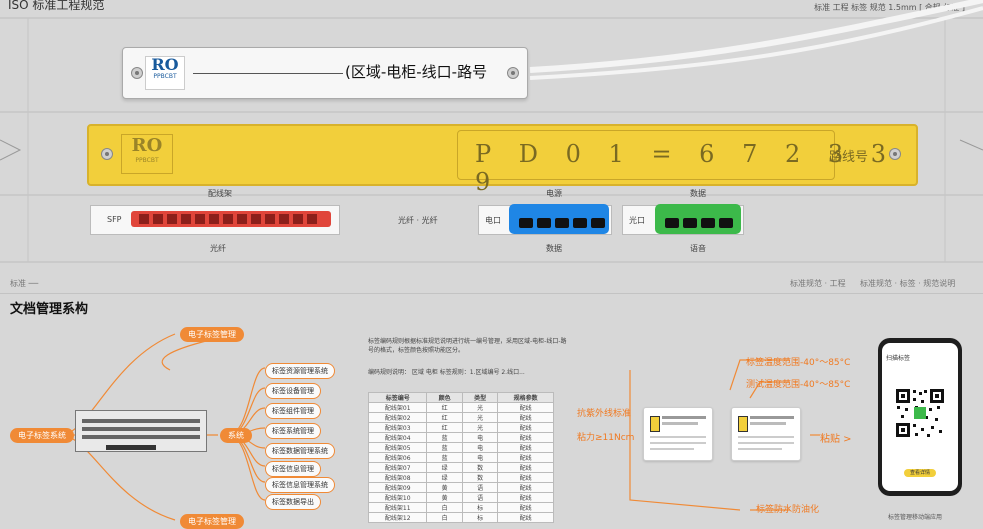 The width and height of the screenshot is (983, 529). Describe the element at coordinates (502, 160) in the screenshot. I see `yellow-cable-label: RO PPBCBT P D 0 1 = 6 7 2 3 3 9 路线号` at that location.